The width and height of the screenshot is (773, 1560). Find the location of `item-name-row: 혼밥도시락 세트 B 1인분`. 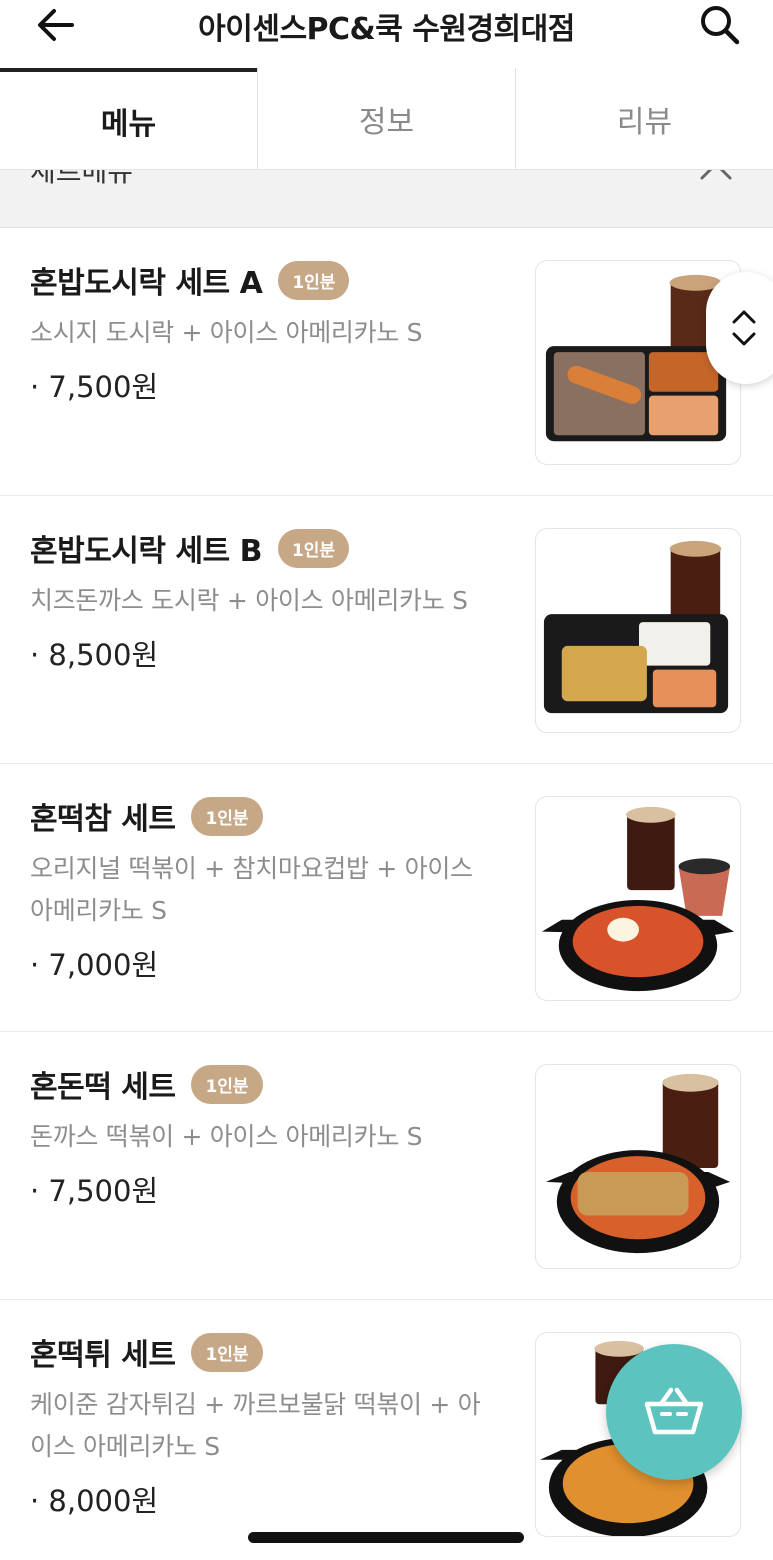

item-name-row: 혼밥도시락 세트 B 1인분 is located at coordinates (190, 548).